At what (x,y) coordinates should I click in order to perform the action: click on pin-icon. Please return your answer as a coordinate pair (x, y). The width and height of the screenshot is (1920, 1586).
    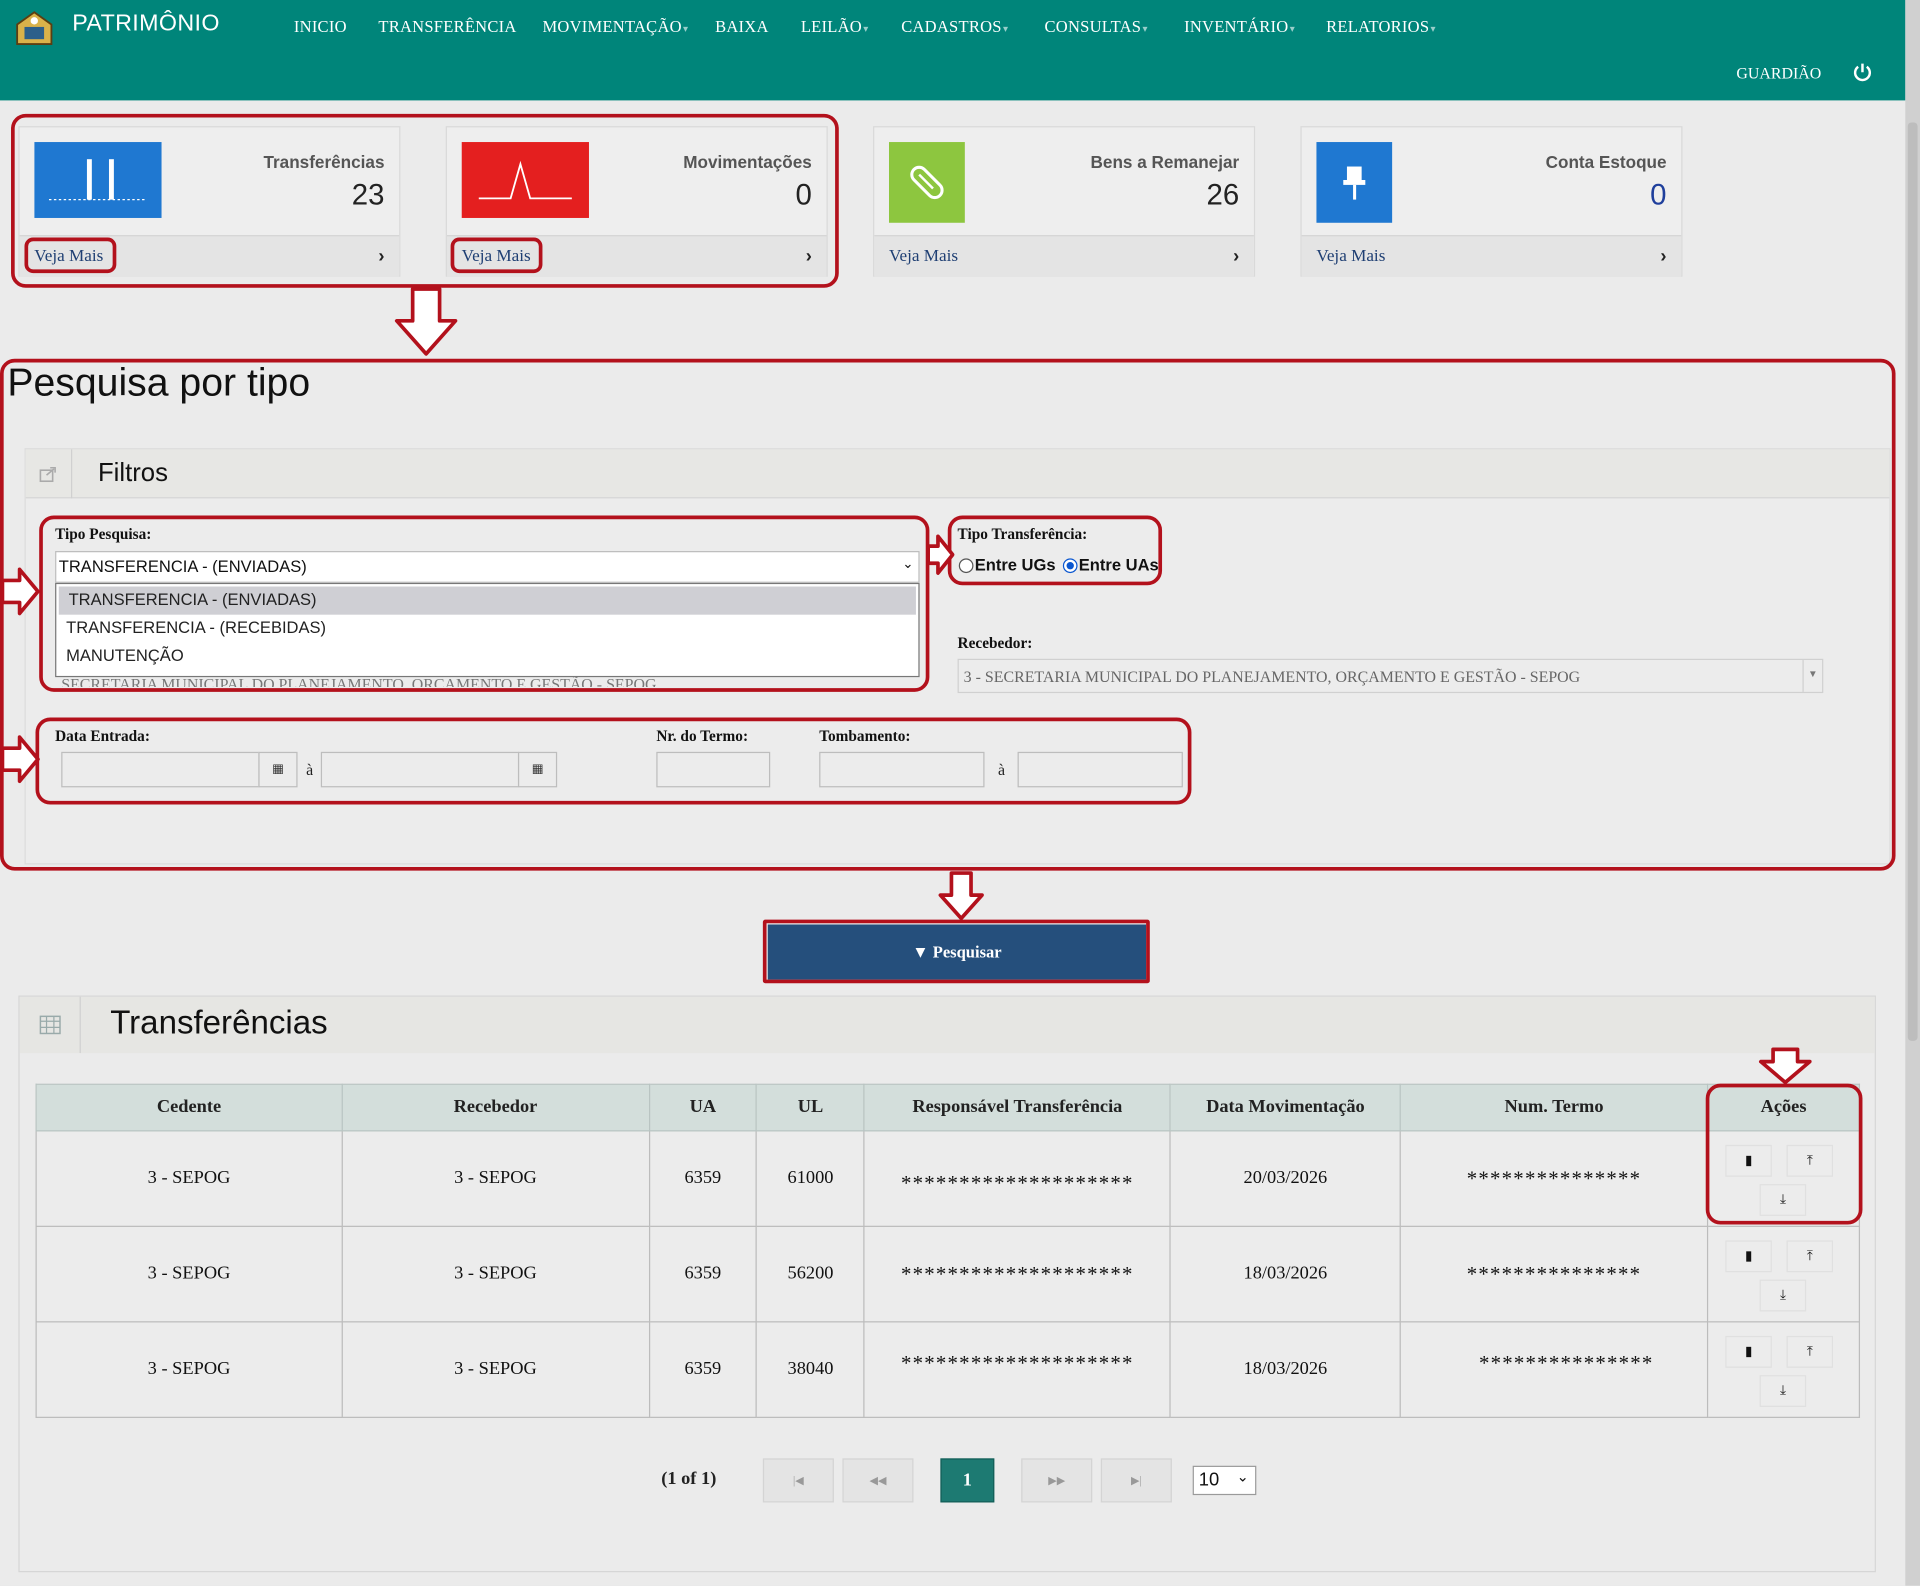
    Looking at the image, I should click on (1354, 182).